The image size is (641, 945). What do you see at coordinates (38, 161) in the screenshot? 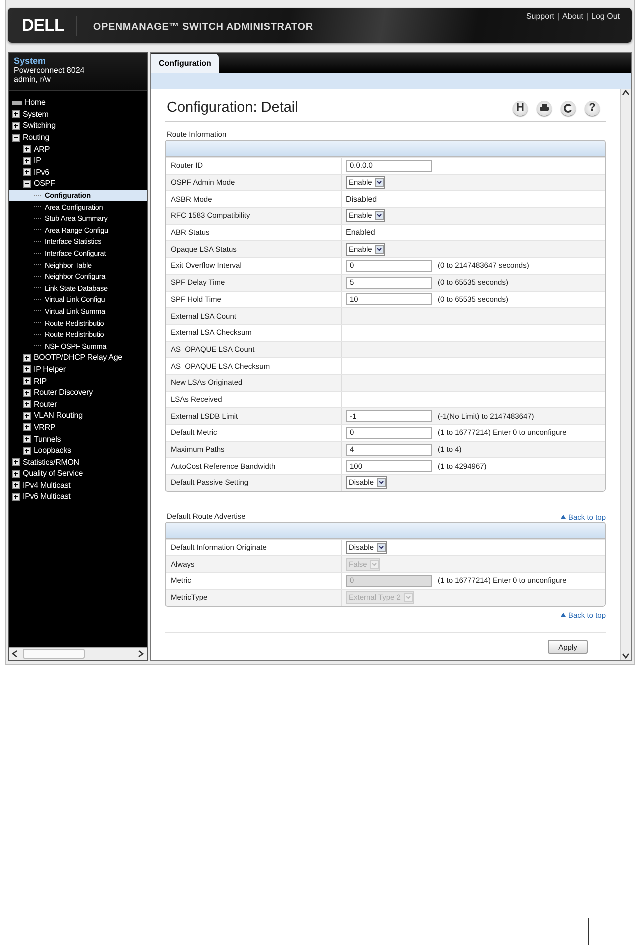
I see `tree-item: IP` at bounding box center [38, 161].